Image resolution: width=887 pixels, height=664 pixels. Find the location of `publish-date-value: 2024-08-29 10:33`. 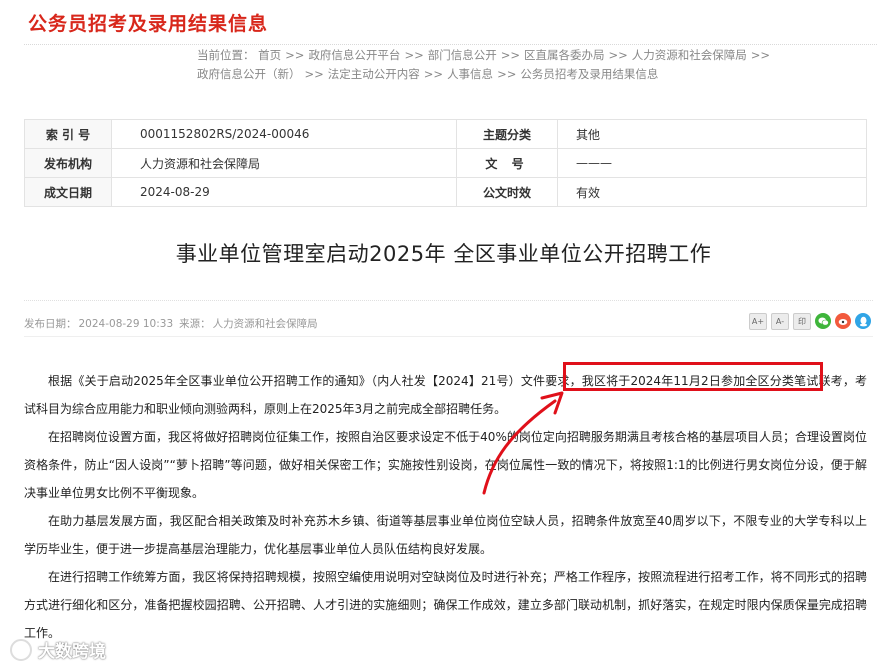

publish-date-value: 2024-08-29 10:33 is located at coordinates (126, 324).